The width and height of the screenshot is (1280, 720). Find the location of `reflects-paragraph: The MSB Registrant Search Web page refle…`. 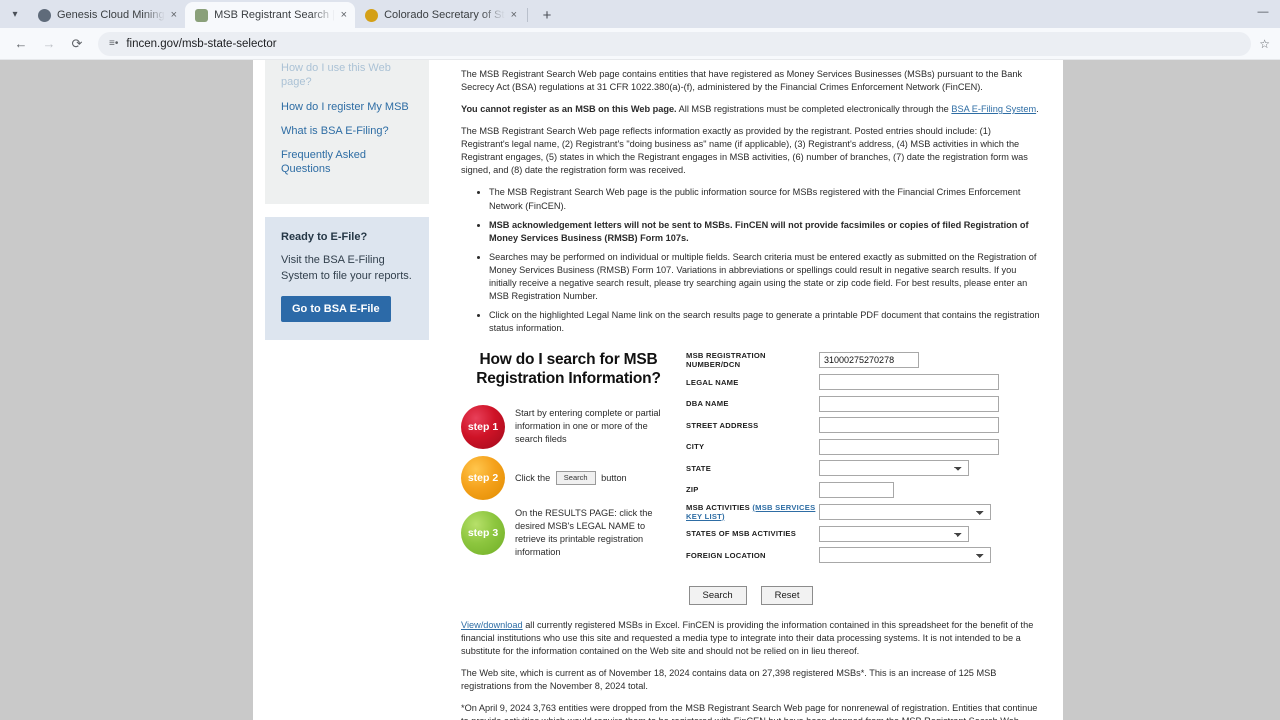

reflects-paragraph: The MSB Registrant Search Web page refle… is located at coordinates (744, 151).